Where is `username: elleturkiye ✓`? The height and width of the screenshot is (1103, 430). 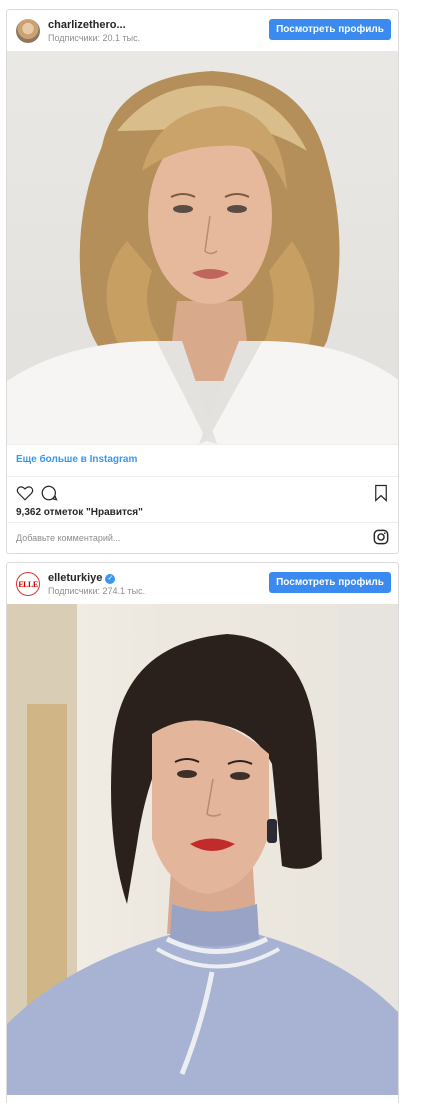
username: elleturkiye ✓ is located at coordinates (82, 578).